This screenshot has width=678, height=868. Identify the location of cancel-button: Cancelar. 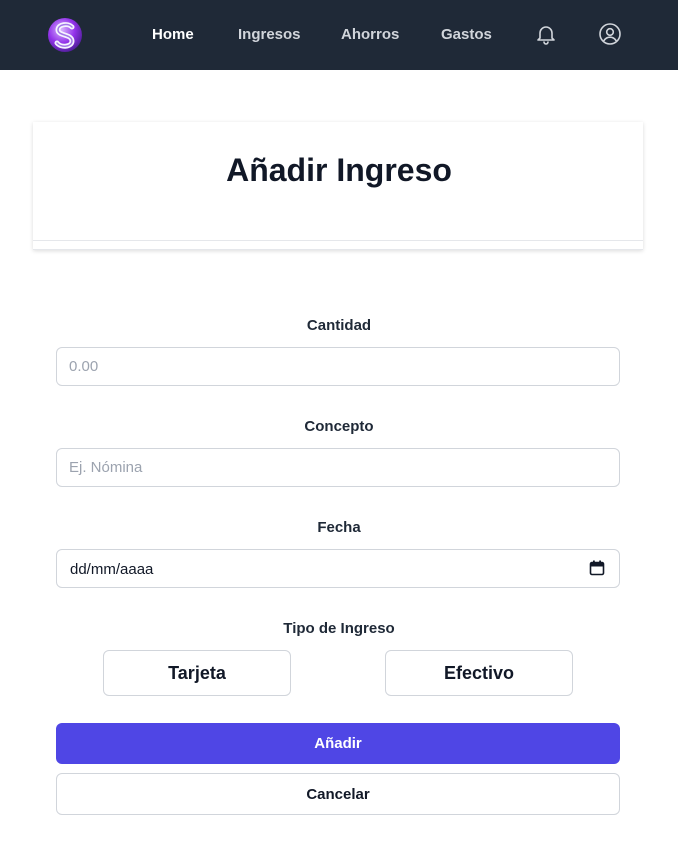
(338, 794).